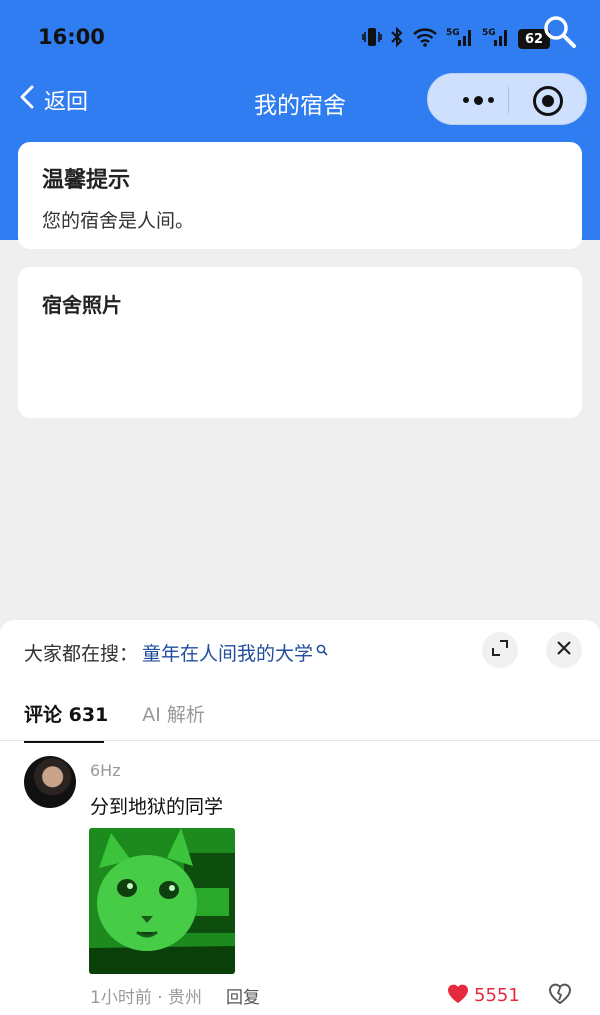 This screenshot has width=600, height=1015. I want to click on tab-comments-label: 评论 631, so click(66, 715).